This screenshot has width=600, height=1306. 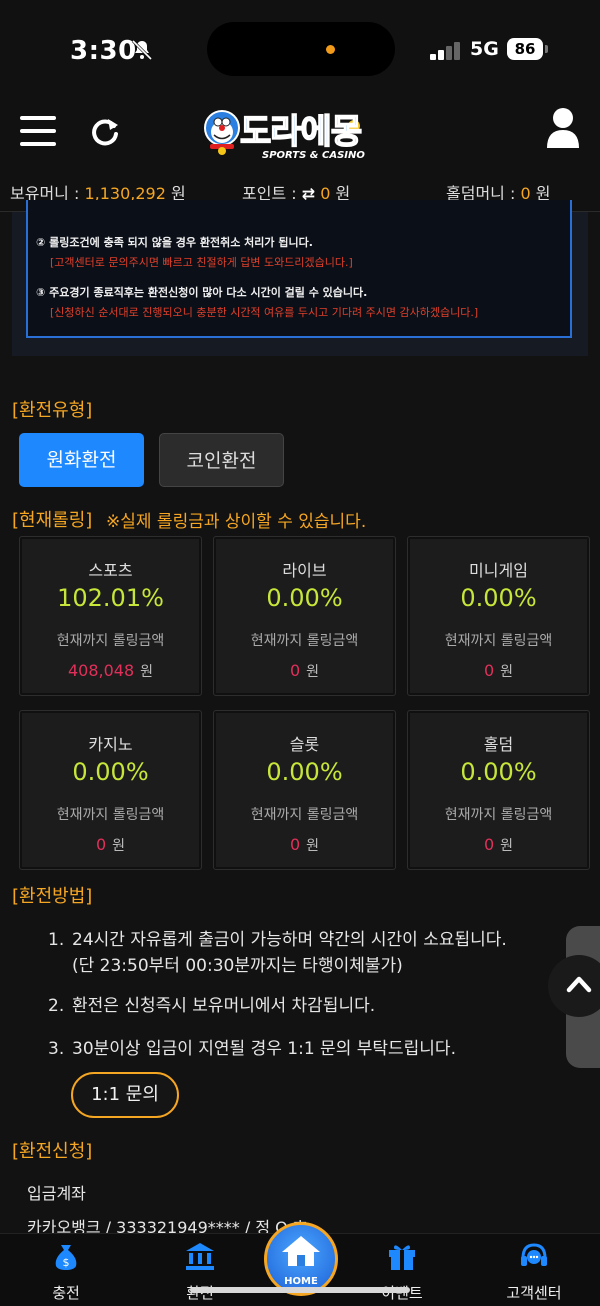 What do you see at coordinates (264, 1049) in the screenshot?
I see `method-text: 30분이상 입금이 지연될 경우 1:1 문의 부탁드립니다.` at bounding box center [264, 1049].